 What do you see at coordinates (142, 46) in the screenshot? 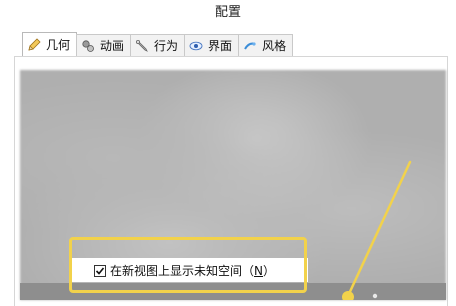
I see `wrench-icon` at bounding box center [142, 46].